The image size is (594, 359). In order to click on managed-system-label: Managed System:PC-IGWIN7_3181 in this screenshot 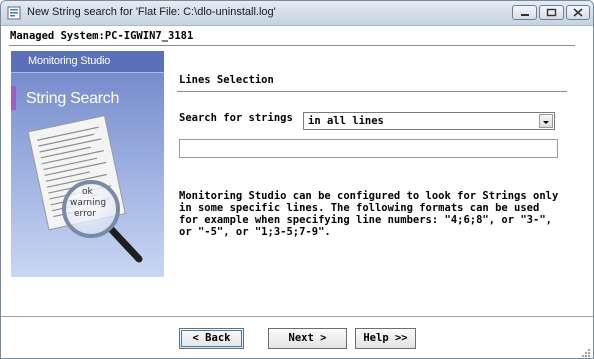, I will do `click(102, 36)`.